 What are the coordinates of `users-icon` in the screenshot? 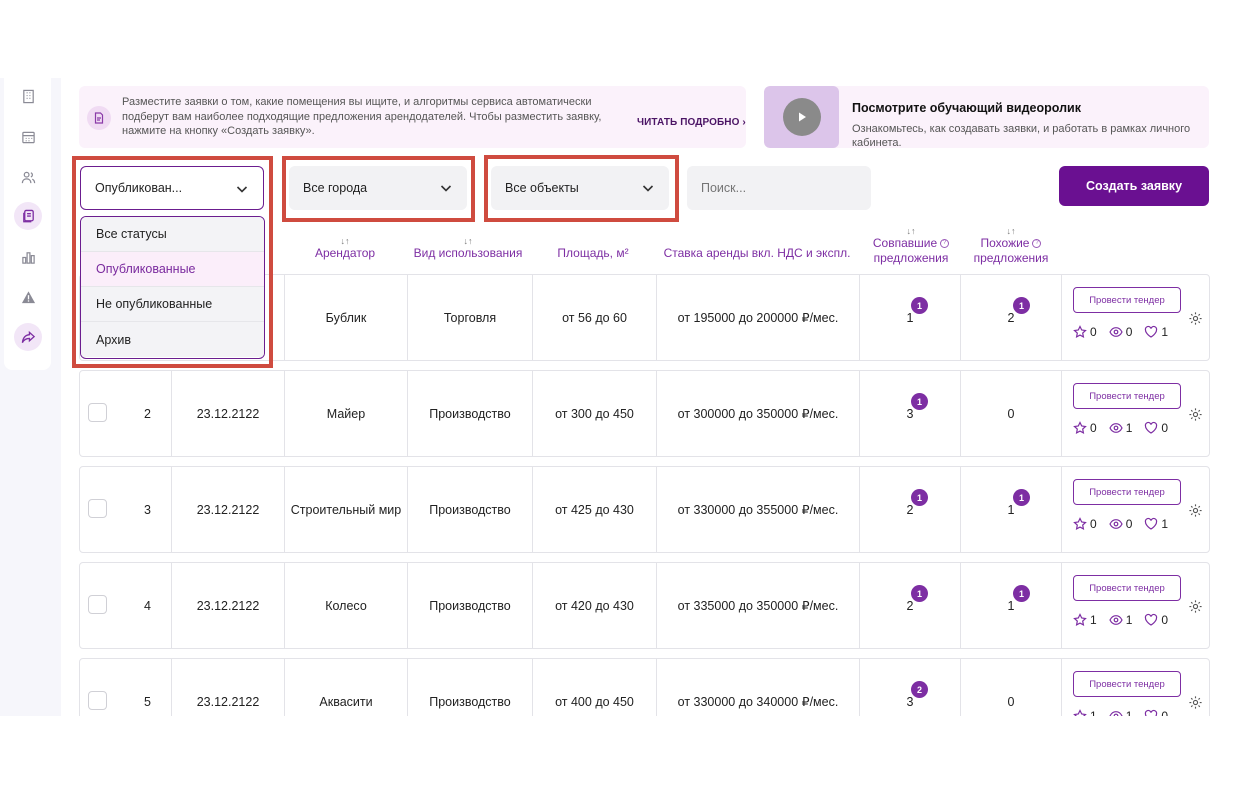 It's located at (28, 177).